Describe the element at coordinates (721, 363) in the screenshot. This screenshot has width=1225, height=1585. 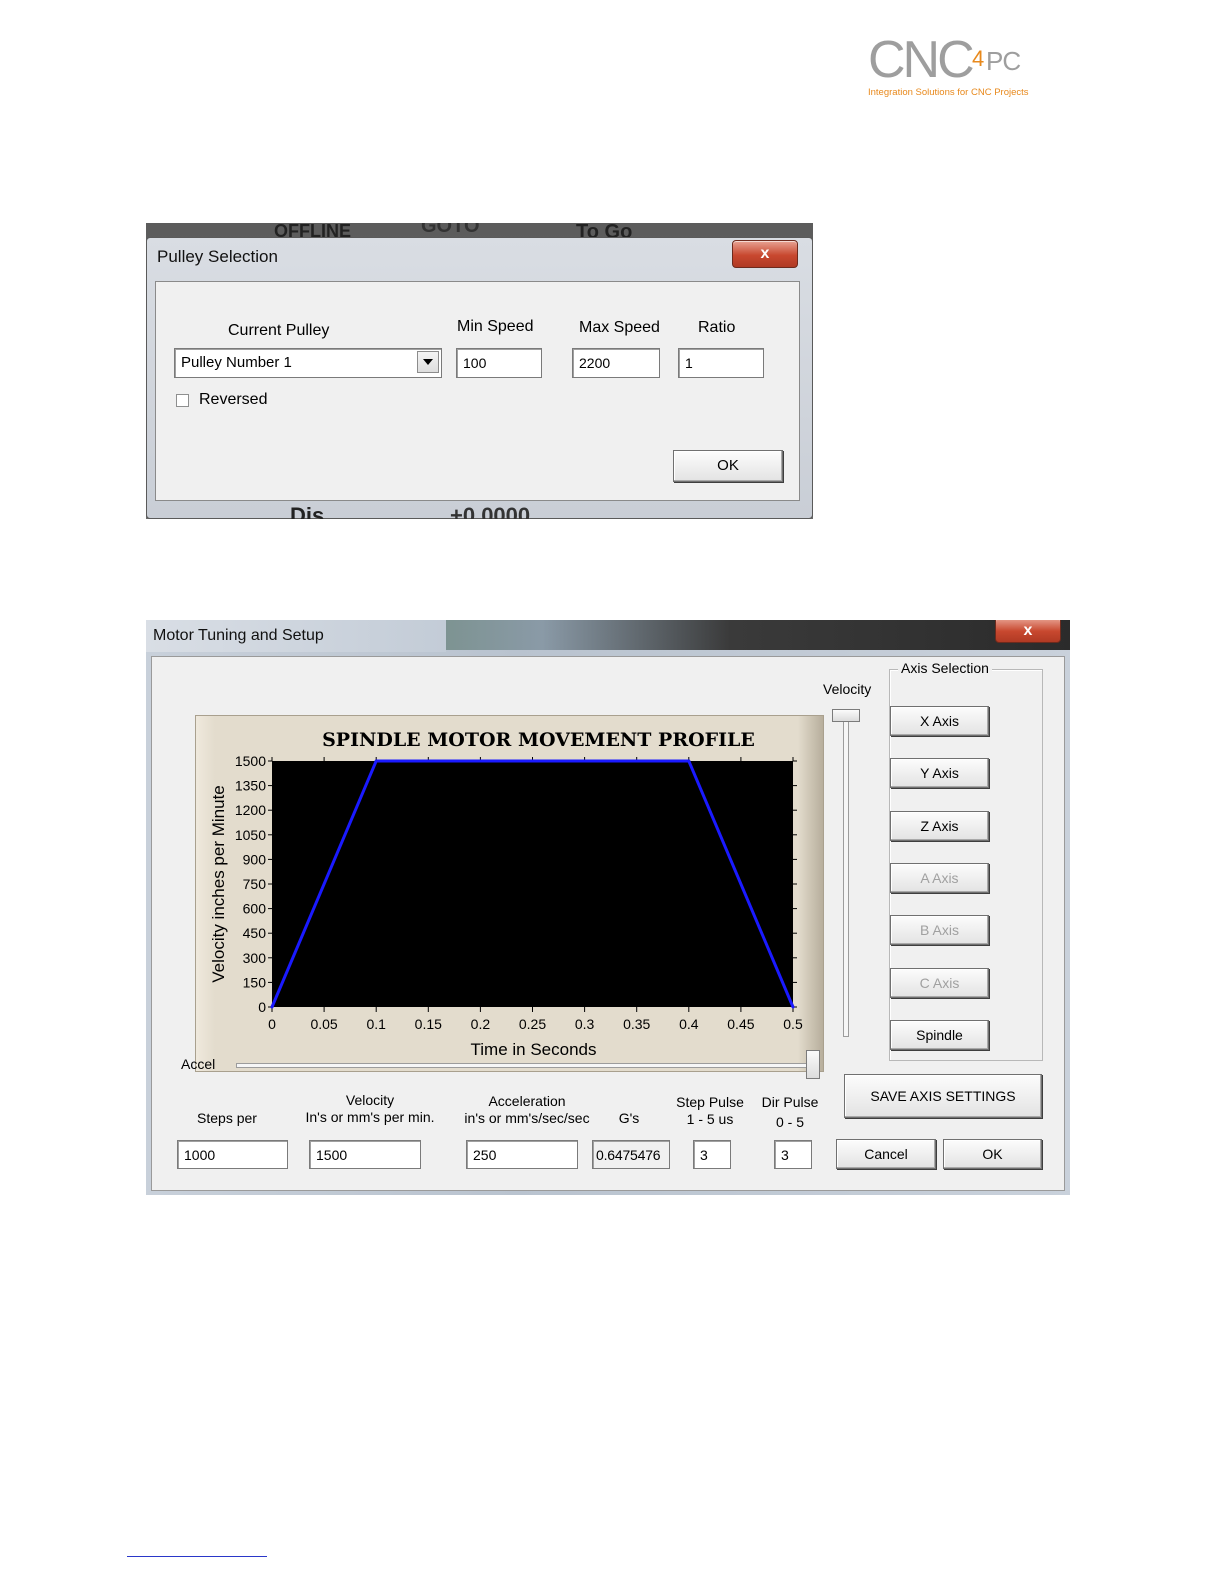
I see `ratio-input: 1` at that location.